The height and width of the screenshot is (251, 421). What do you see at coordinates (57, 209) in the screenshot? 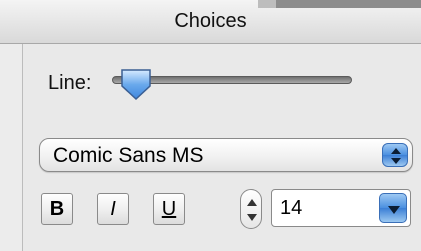
I see `bold-button: B` at bounding box center [57, 209].